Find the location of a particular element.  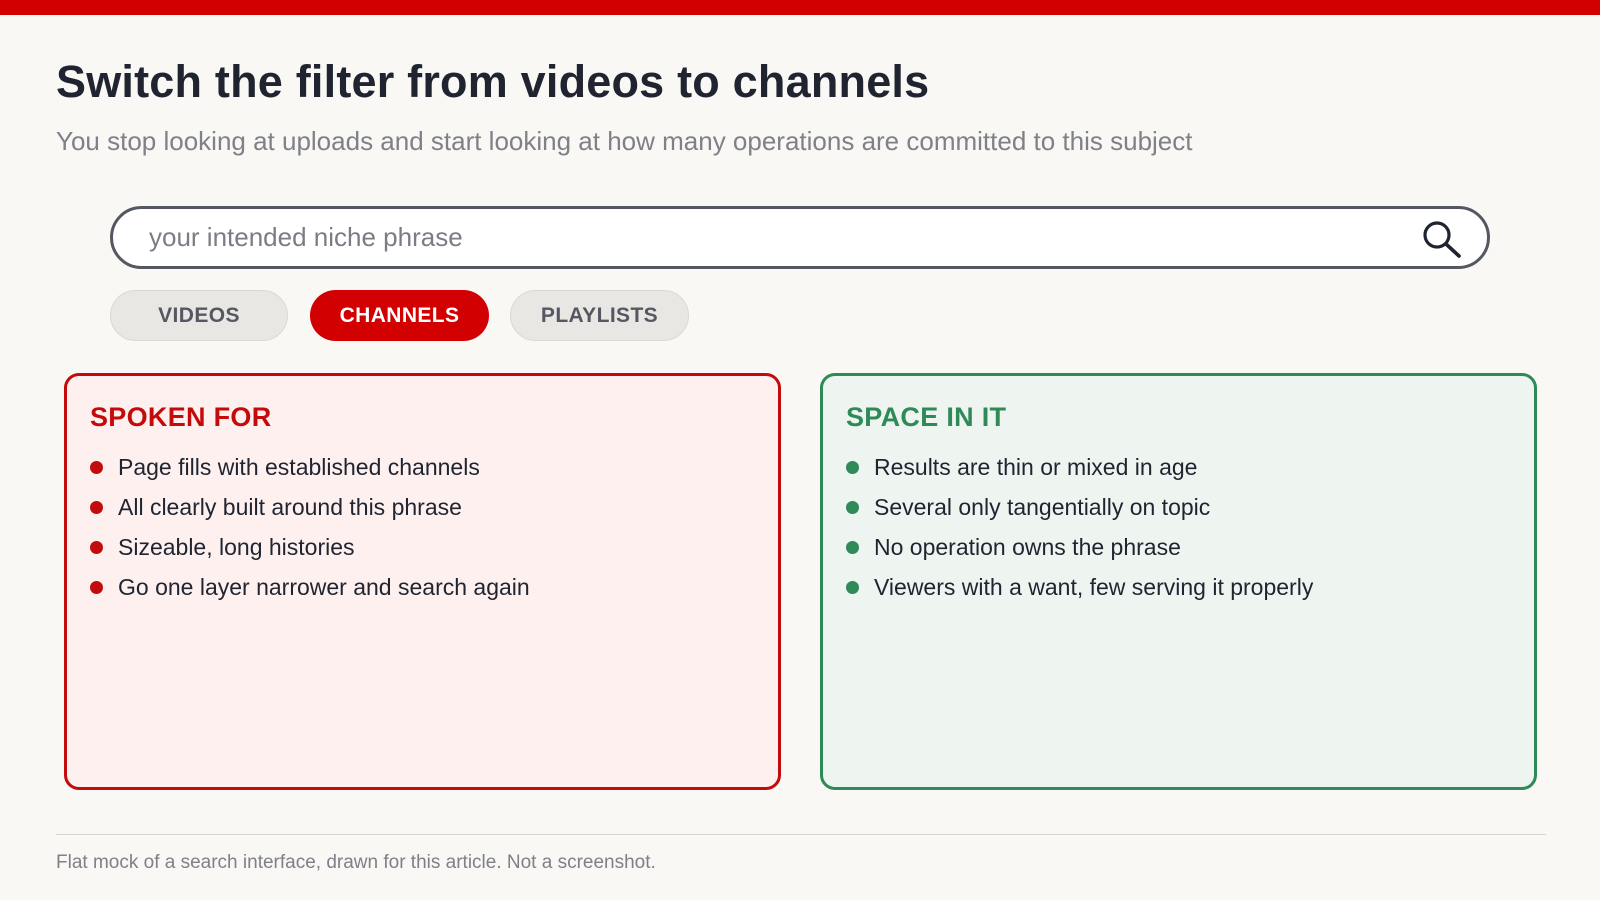

list-item-text: Sizeable, long histories is located at coordinates (236, 546).